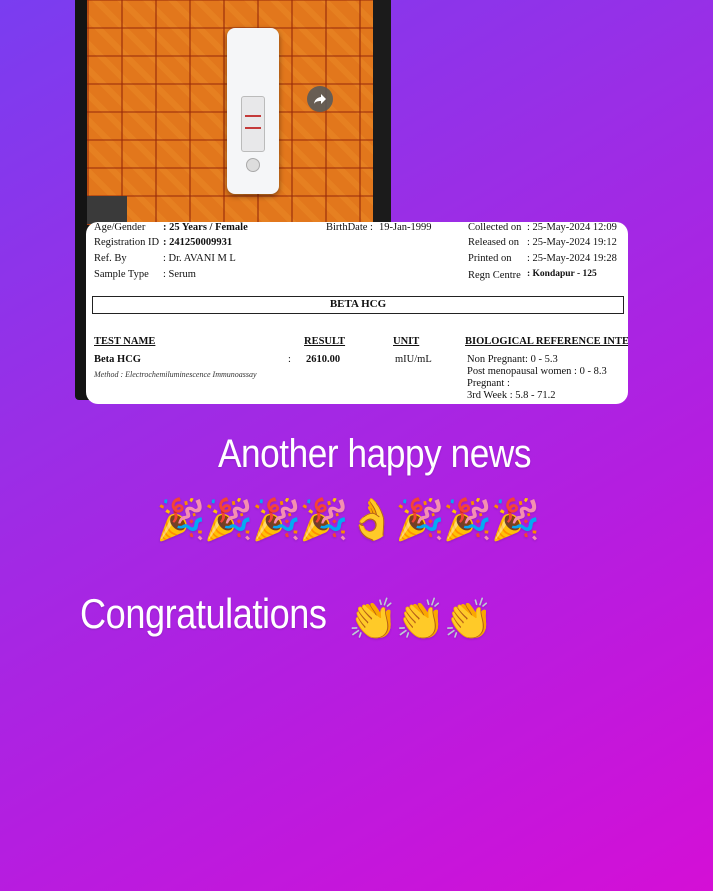 The image size is (713, 891). Describe the element at coordinates (117, 359) in the screenshot. I see `test-name: Beta HCG` at that location.